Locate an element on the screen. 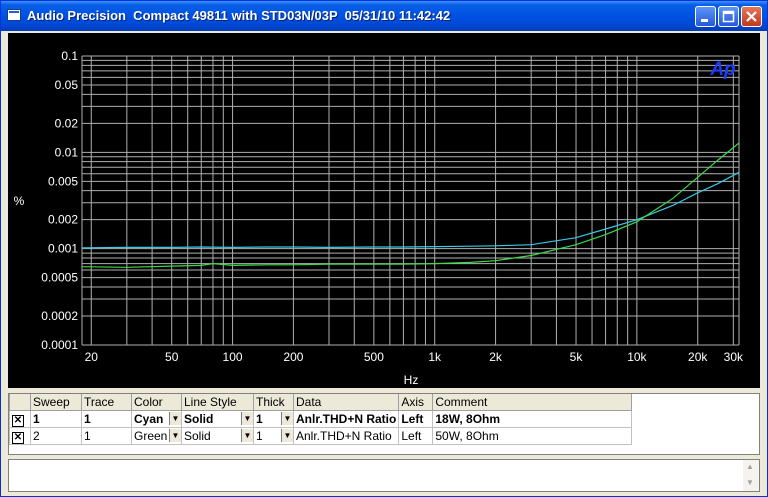 This screenshot has width=768, height=497. cell-comment: 18W, 8Ohm is located at coordinates (532, 419).